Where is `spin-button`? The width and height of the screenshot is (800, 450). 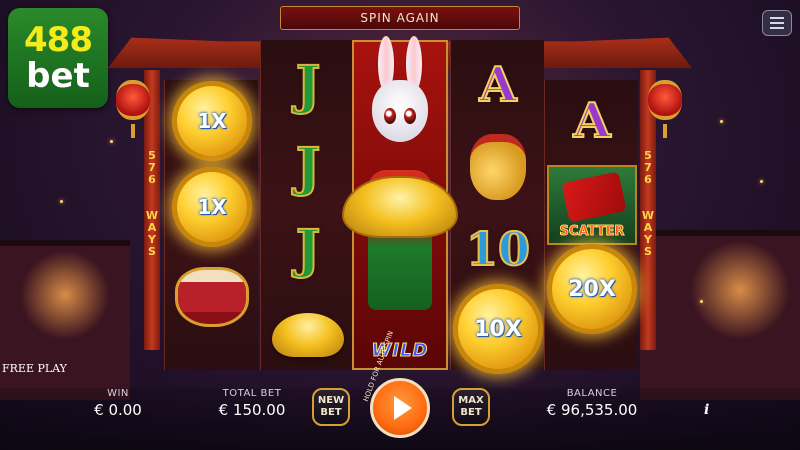 spin-button is located at coordinates (400, 408).